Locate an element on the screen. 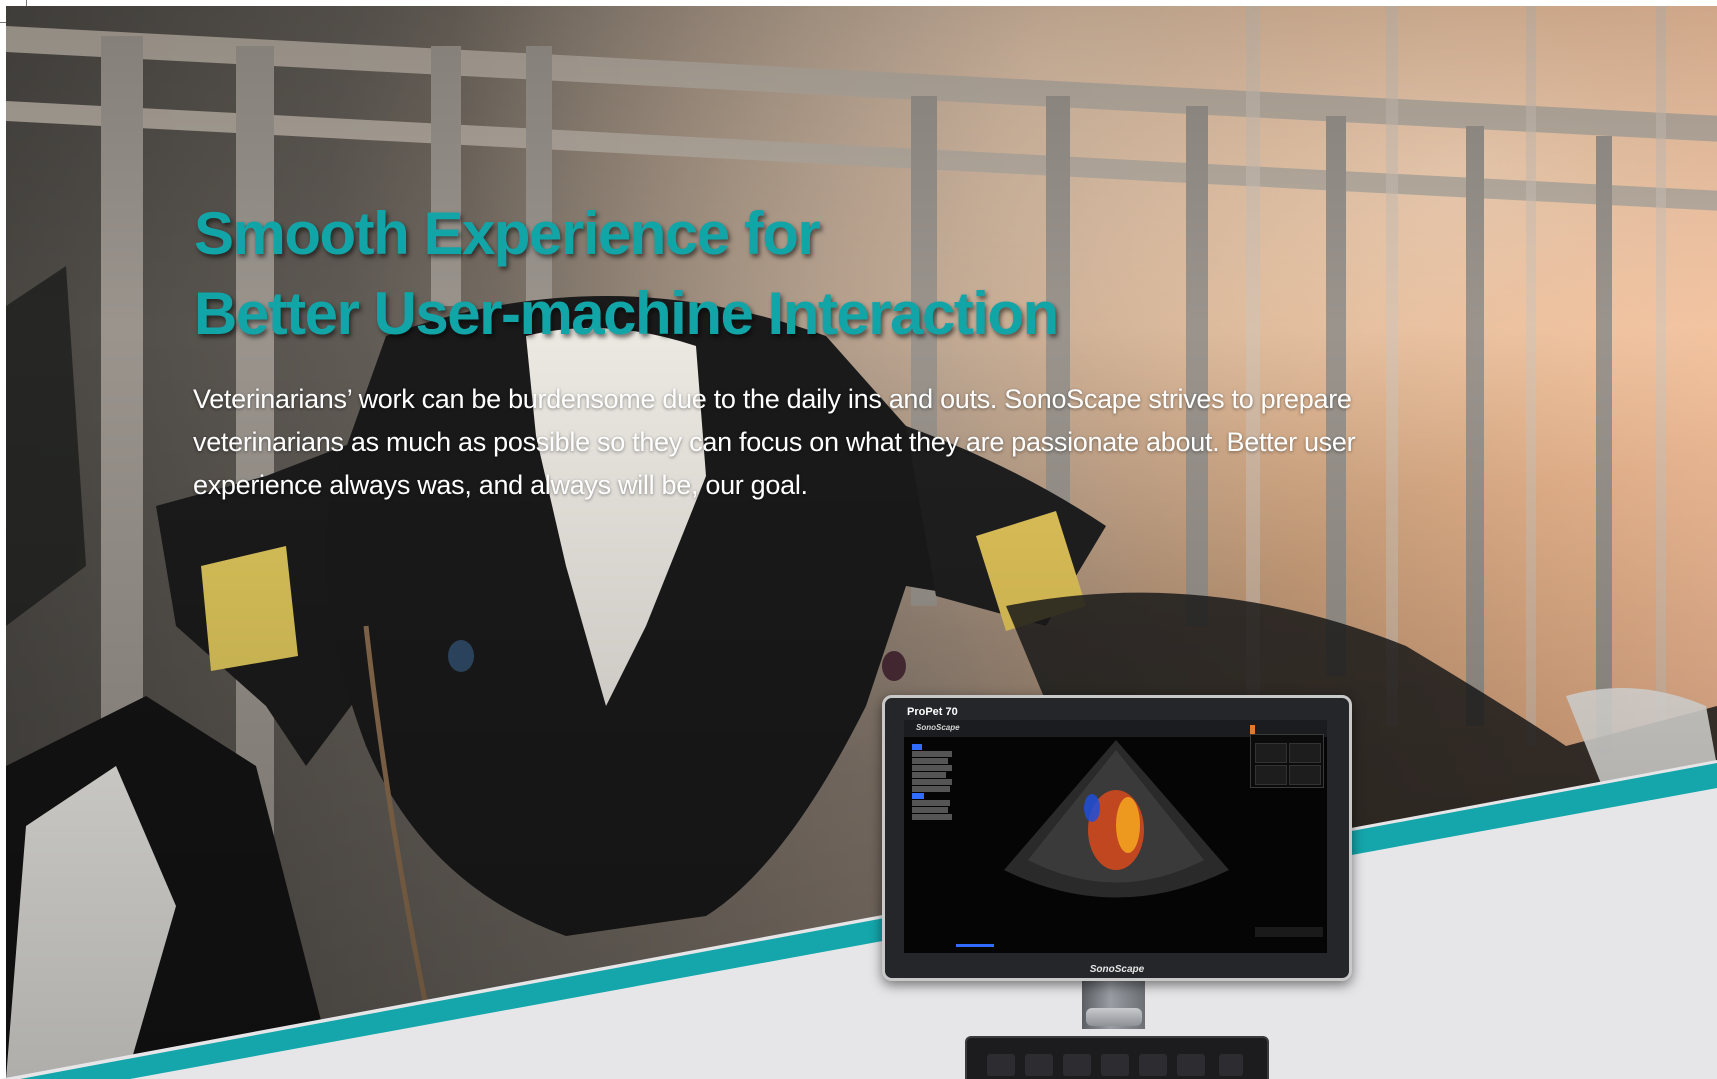  ultrasound-screen: SonoScape is located at coordinates (1115, 836).